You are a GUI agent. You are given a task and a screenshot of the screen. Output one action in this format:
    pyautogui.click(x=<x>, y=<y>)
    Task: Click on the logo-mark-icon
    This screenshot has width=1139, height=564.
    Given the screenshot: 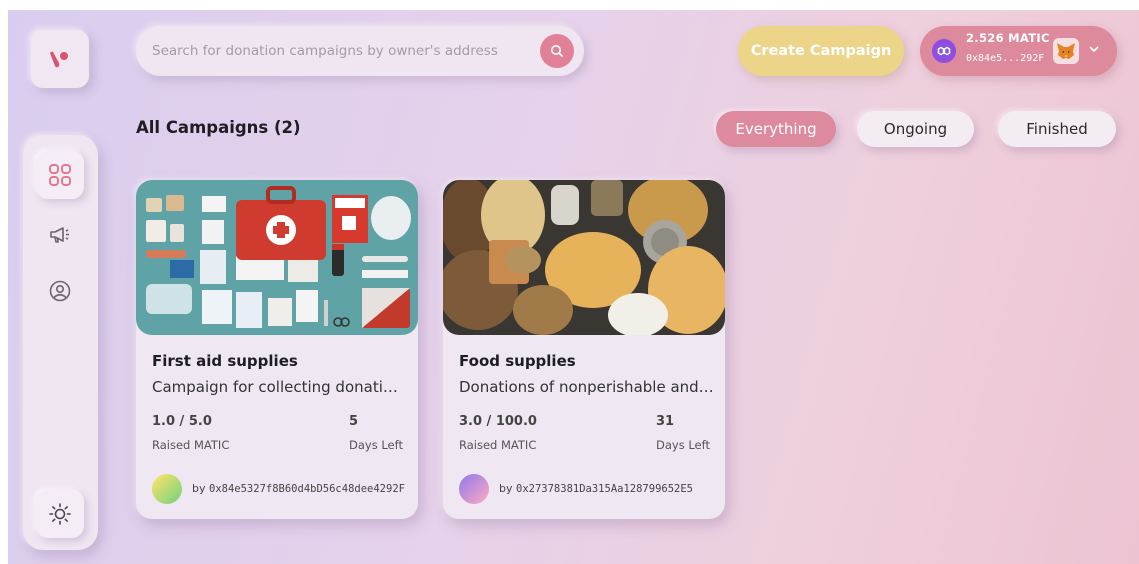 What is the action you would take?
    pyautogui.click(x=59, y=59)
    